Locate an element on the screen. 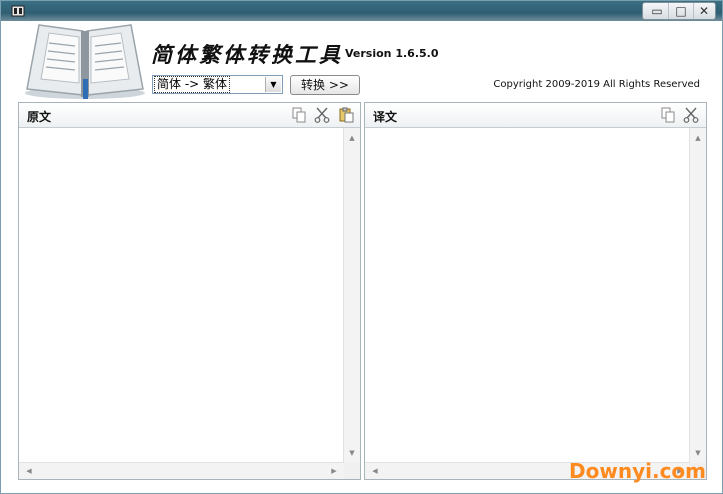 The image size is (723, 494). direction-select: 简体 -> 繁体 ▼ is located at coordinates (217, 84).